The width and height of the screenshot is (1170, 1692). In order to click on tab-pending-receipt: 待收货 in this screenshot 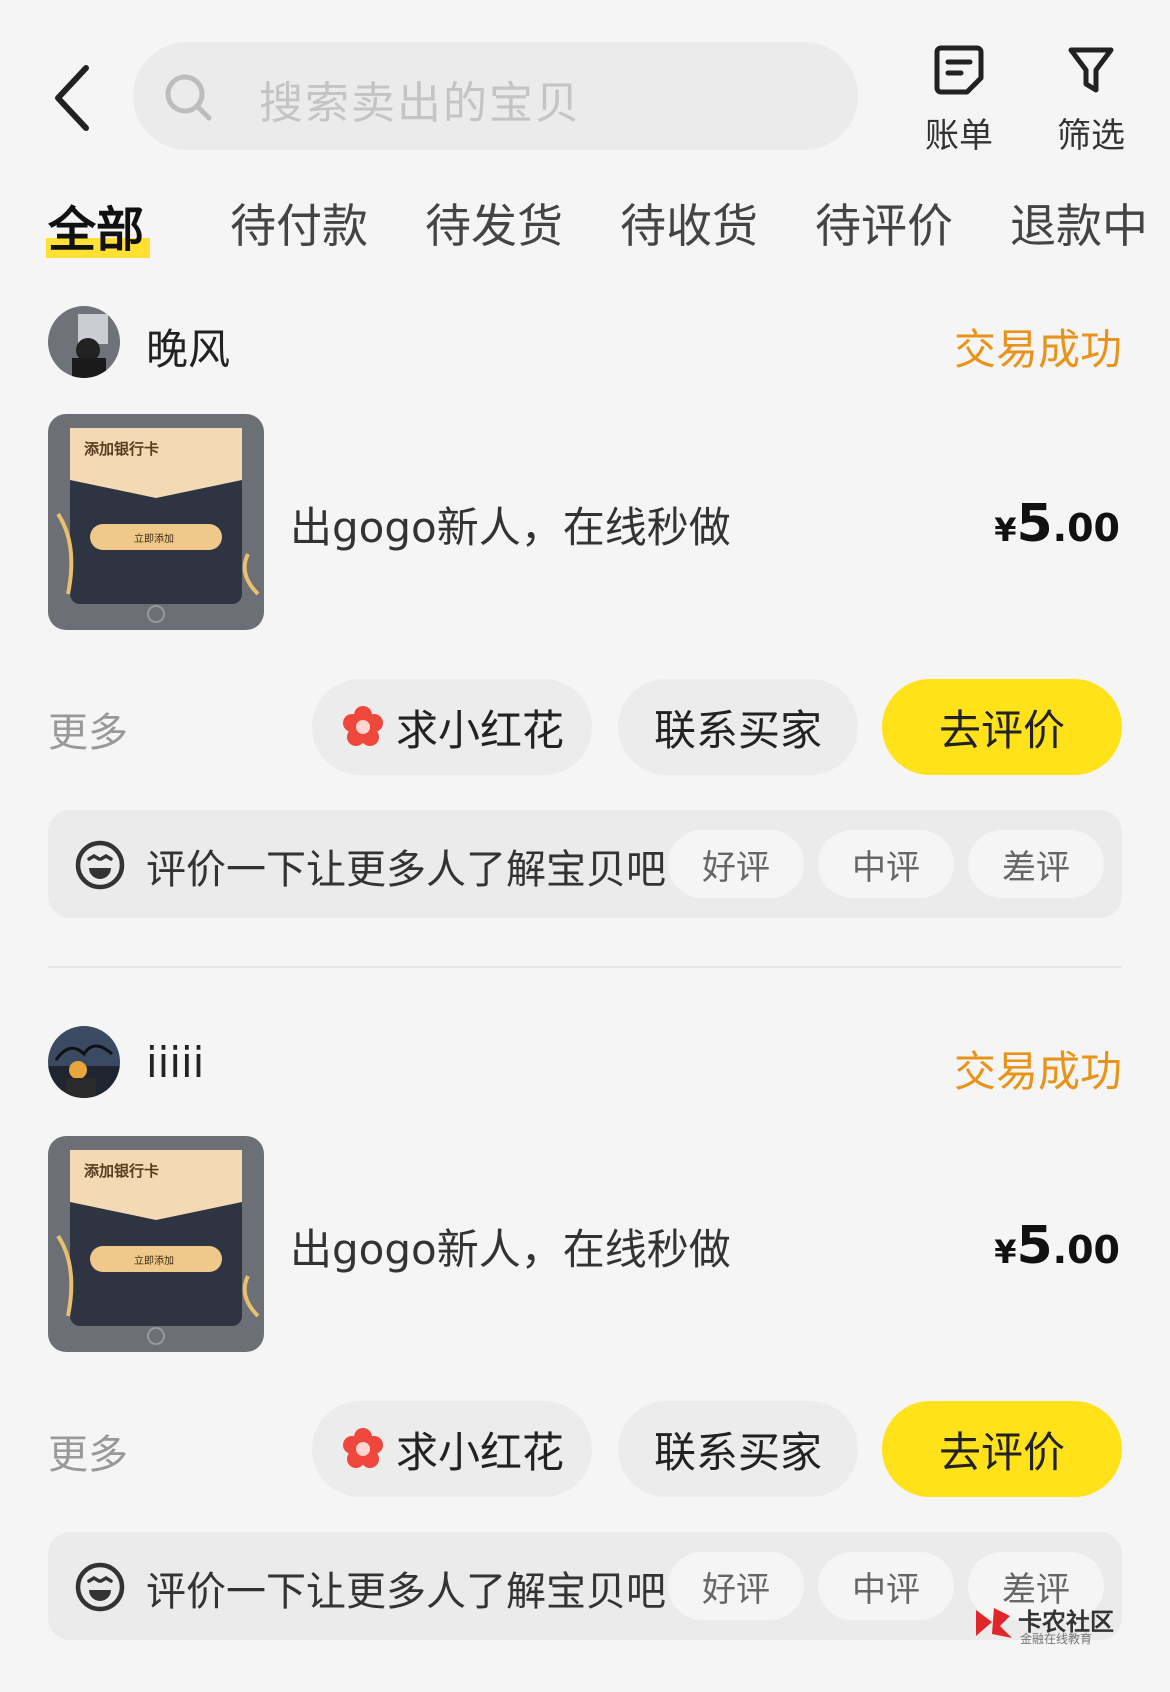, I will do `click(689, 223)`.